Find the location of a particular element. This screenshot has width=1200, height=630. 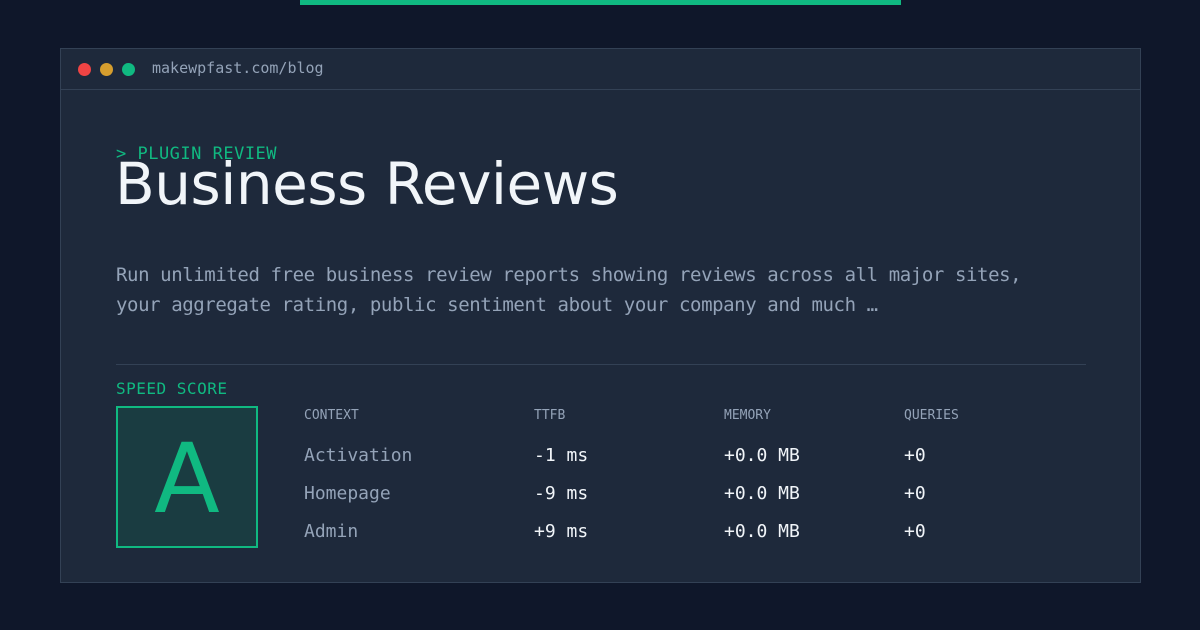

row-admin-context: Admin is located at coordinates (331, 531).